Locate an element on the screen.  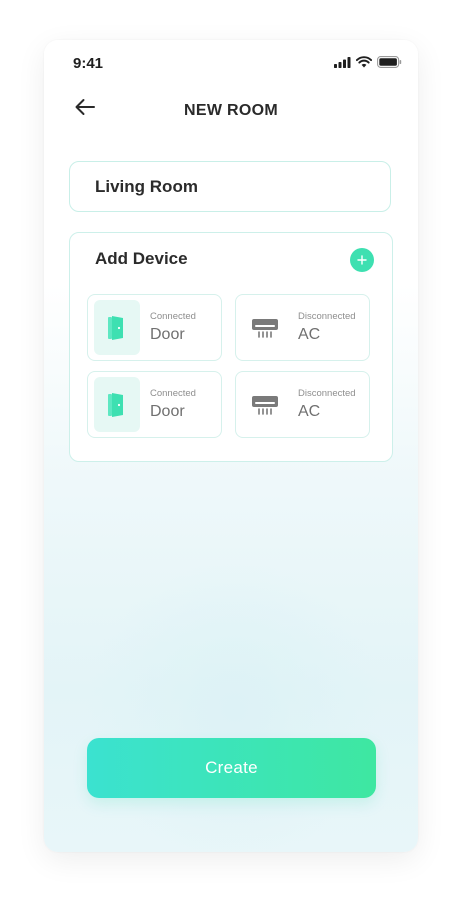
wifi-icon is located at coordinates (364, 62).